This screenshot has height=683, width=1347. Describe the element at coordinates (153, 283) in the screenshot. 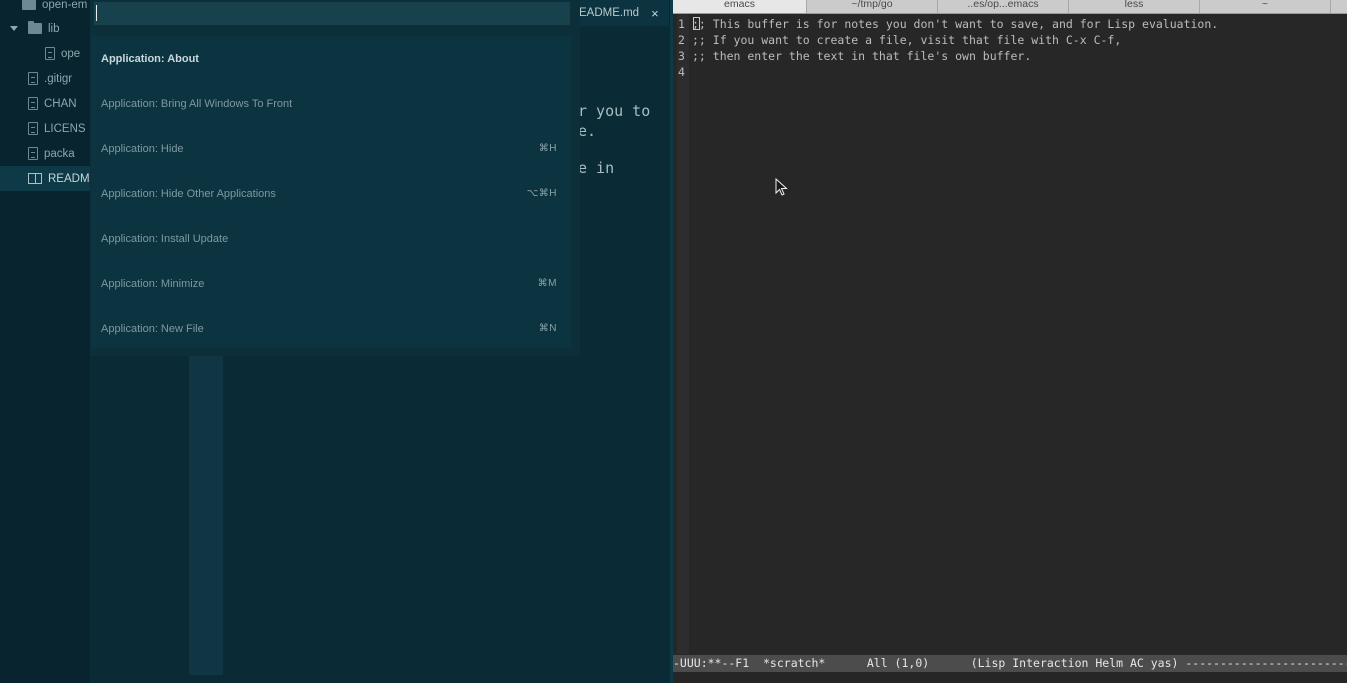

I see `command-label: Application: Minimize` at that location.